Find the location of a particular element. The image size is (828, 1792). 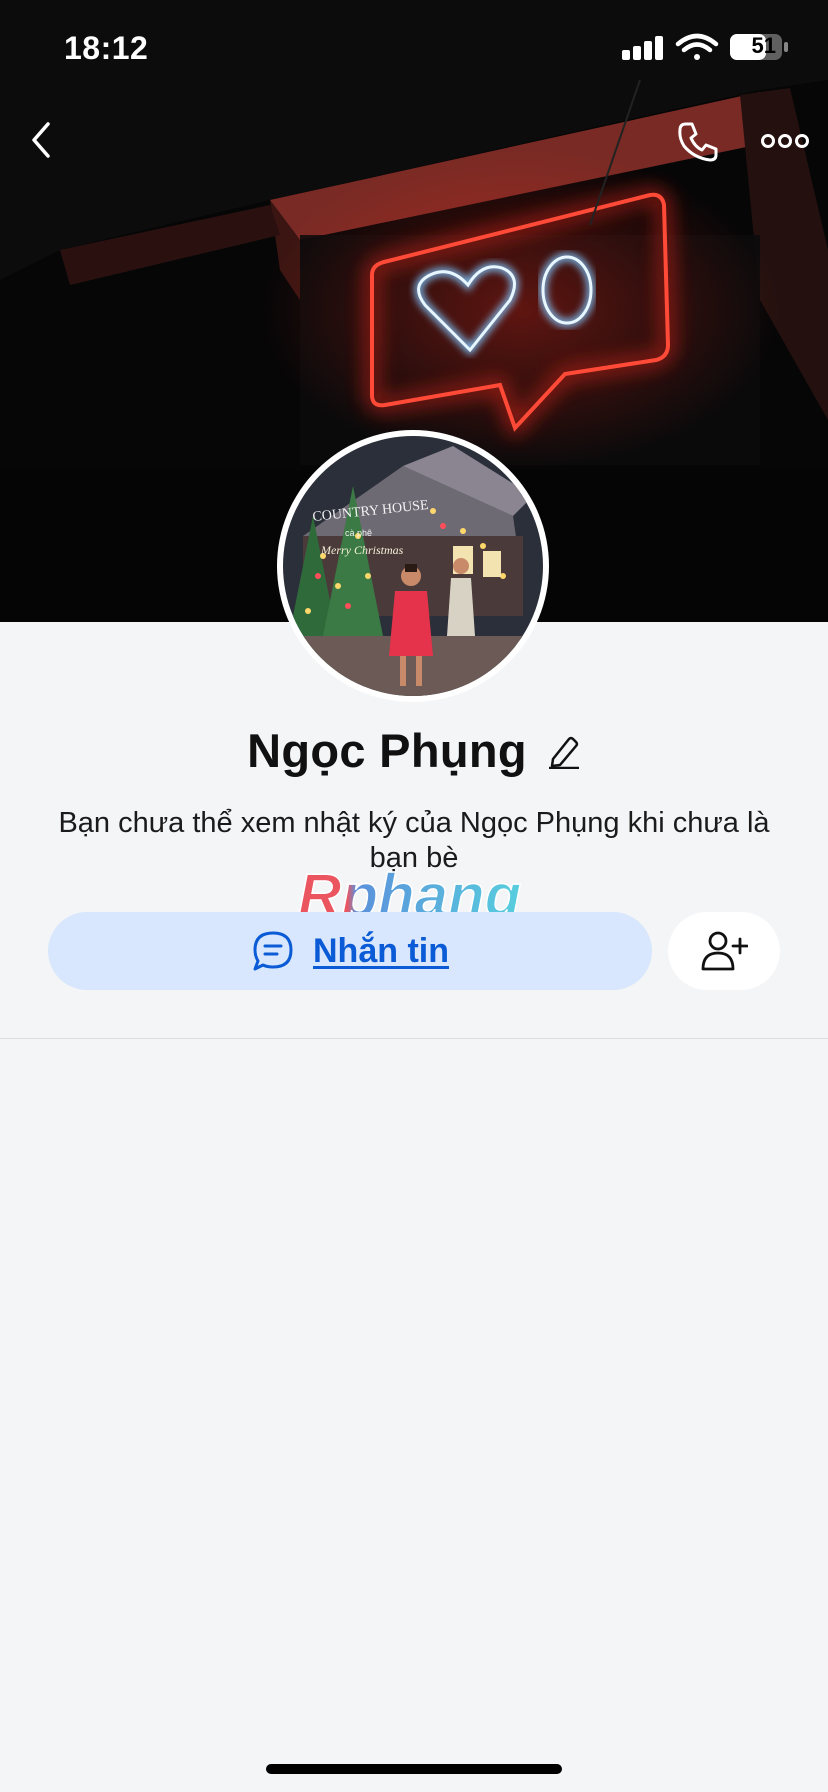

battery-level: 51 is located at coordinates (763, 45).